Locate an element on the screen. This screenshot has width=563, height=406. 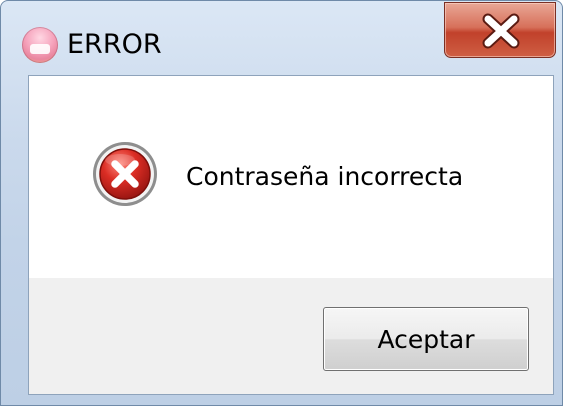
close-button is located at coordinates (500, 30).